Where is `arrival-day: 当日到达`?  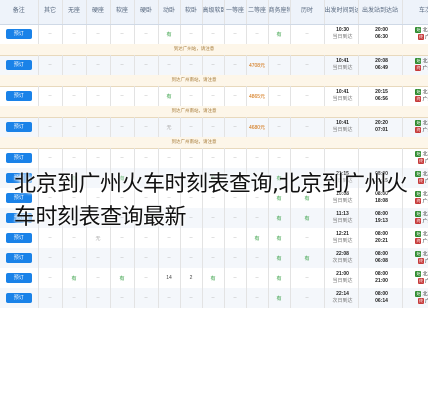
arrival-day: 当日到达 is located at coordinates (342, 241).